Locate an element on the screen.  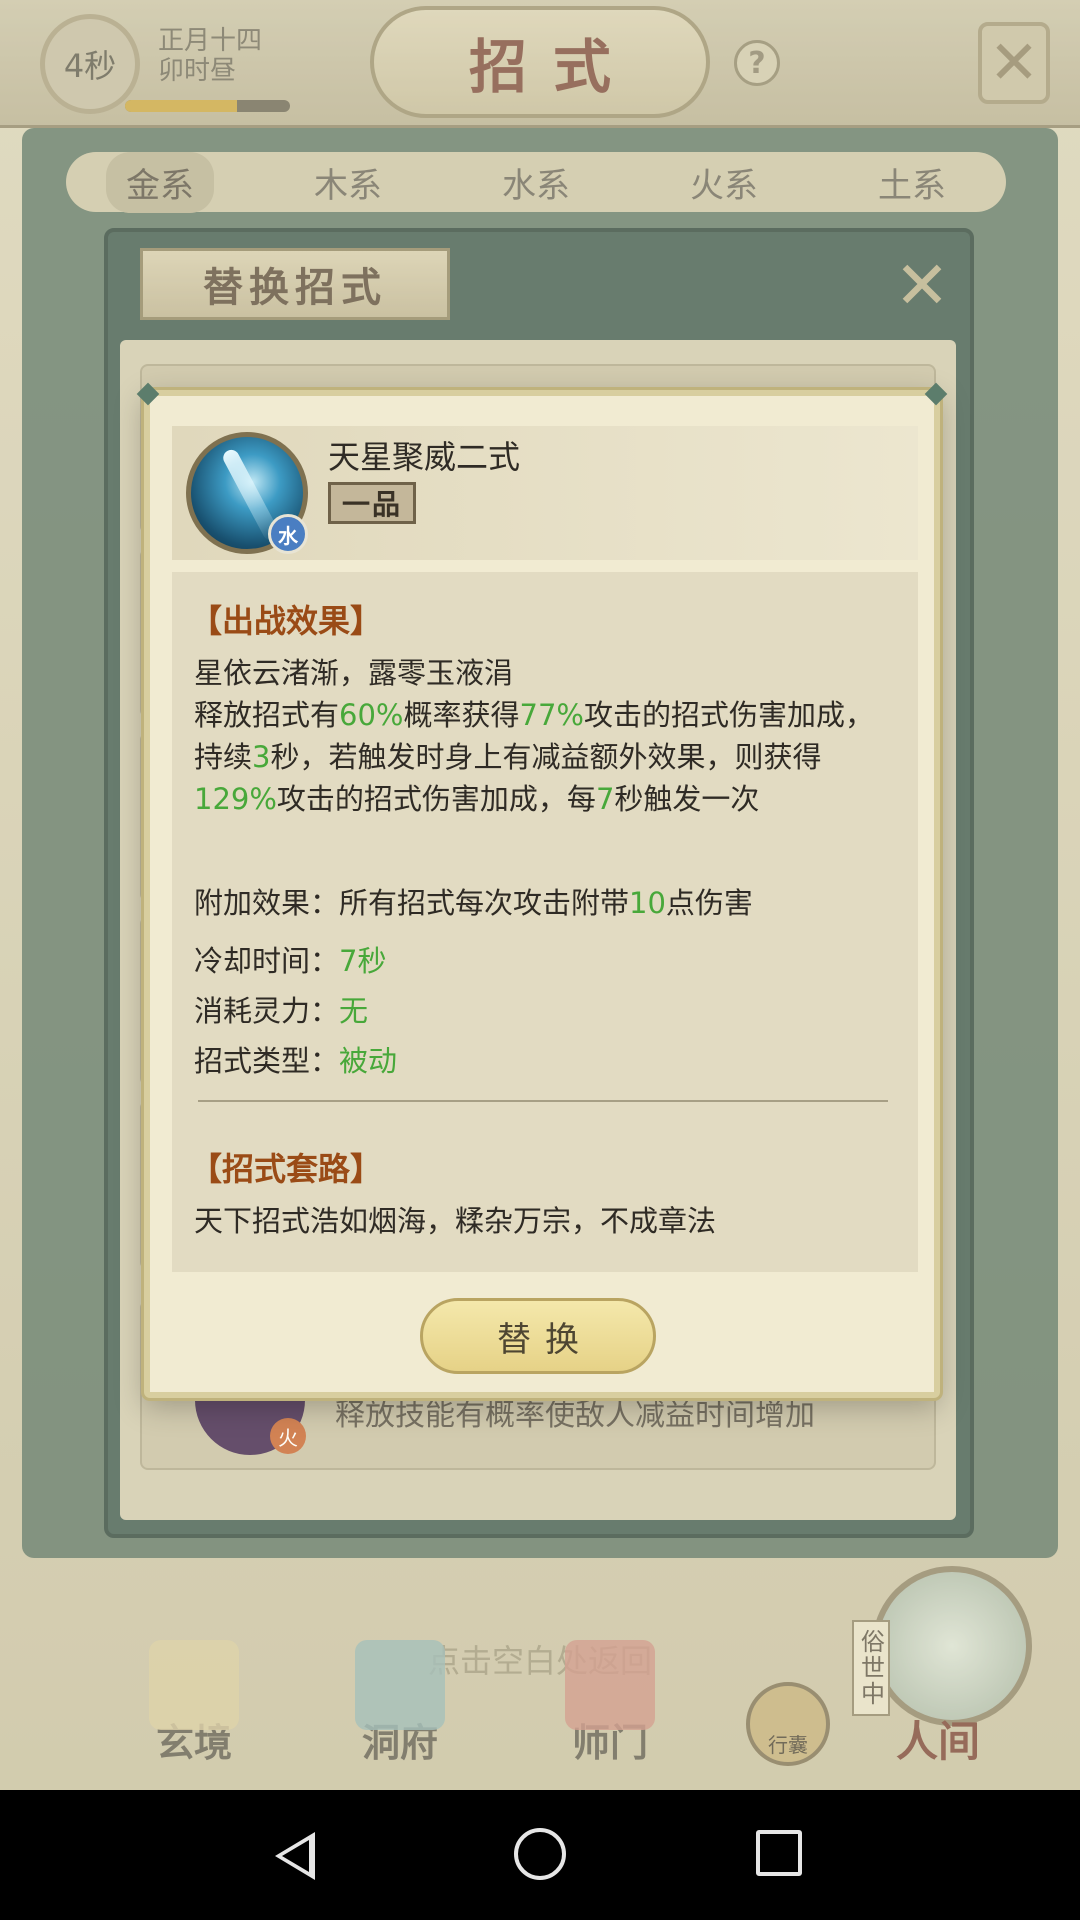
effect-value: 60% is located at coordinates (371, 715).